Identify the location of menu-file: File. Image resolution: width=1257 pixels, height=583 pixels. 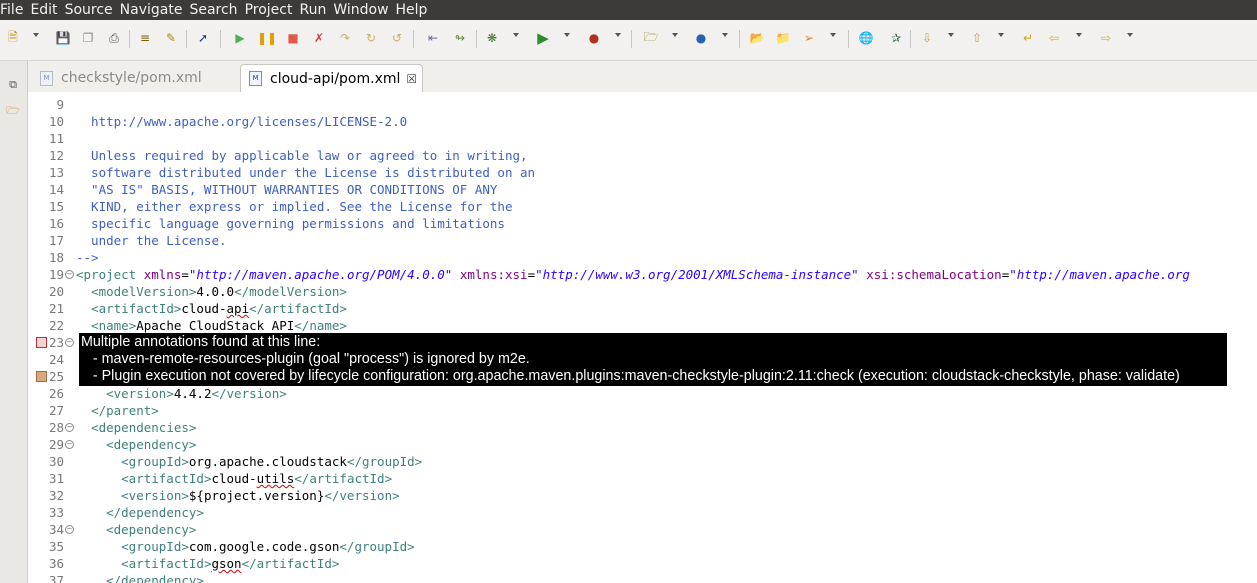
(11, 10).